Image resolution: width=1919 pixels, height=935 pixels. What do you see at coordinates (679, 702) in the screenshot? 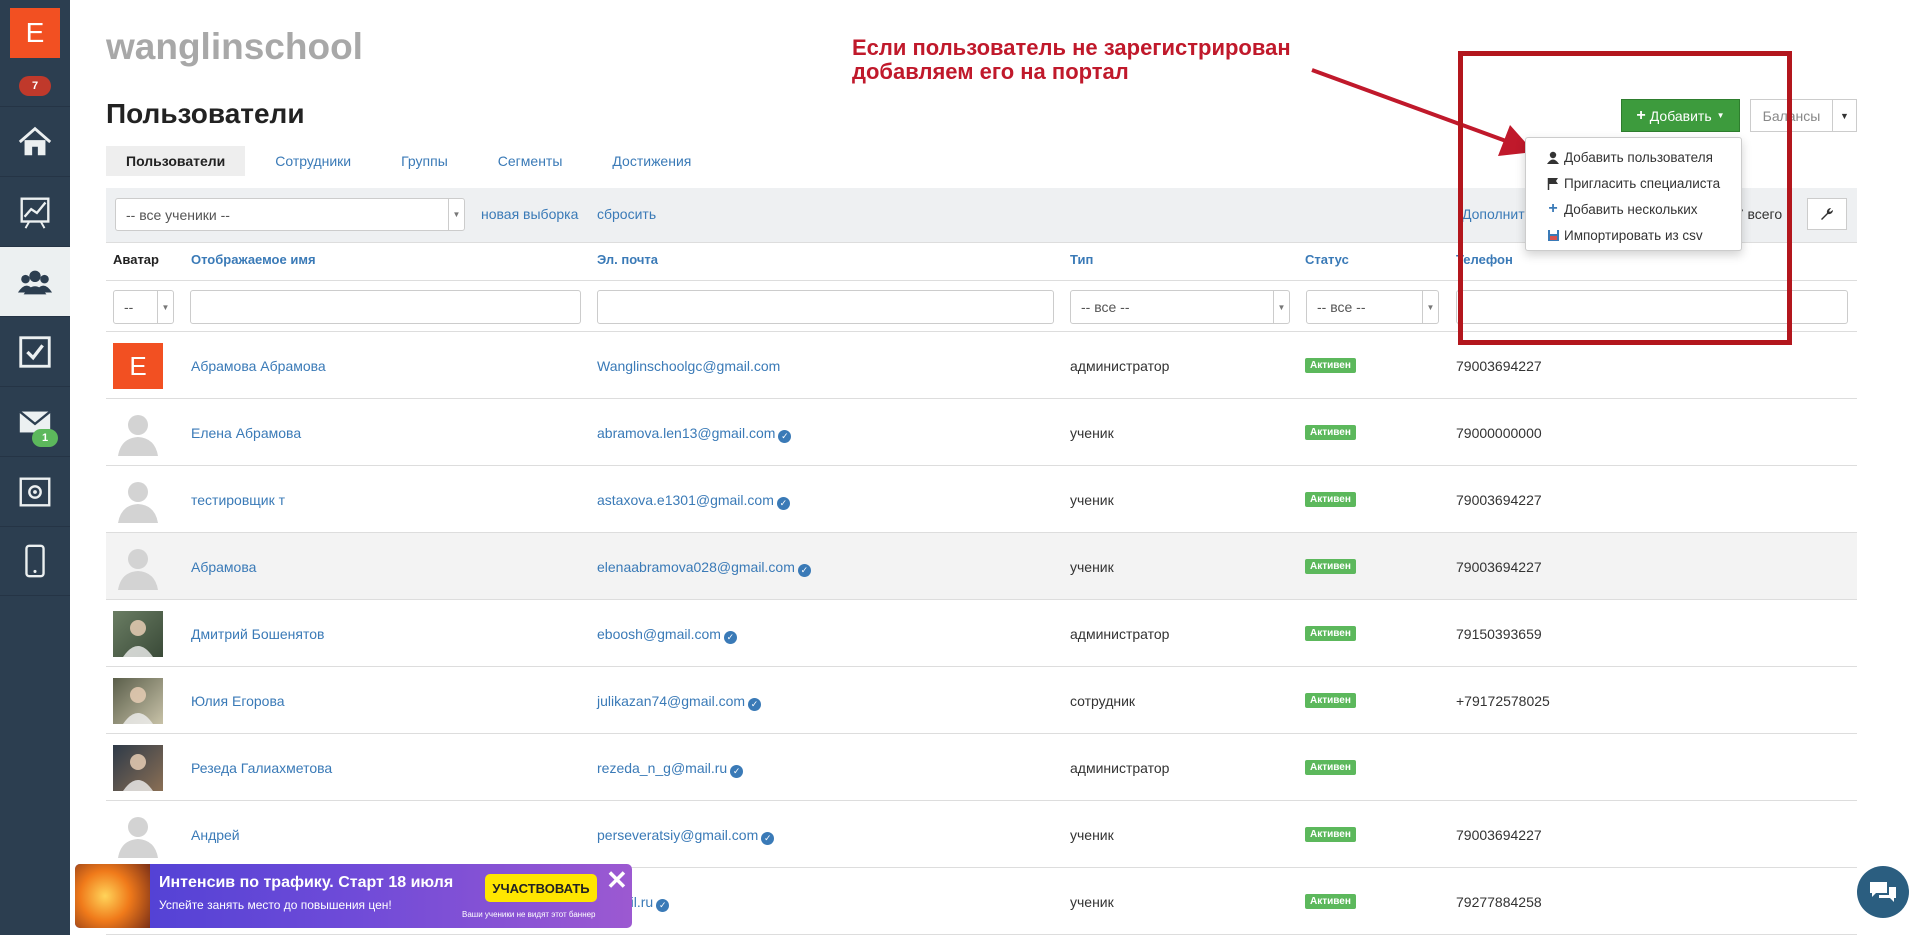
I see `user-email-link: julikazan74@gmail.com ✓` at bounding box center [679, 702].